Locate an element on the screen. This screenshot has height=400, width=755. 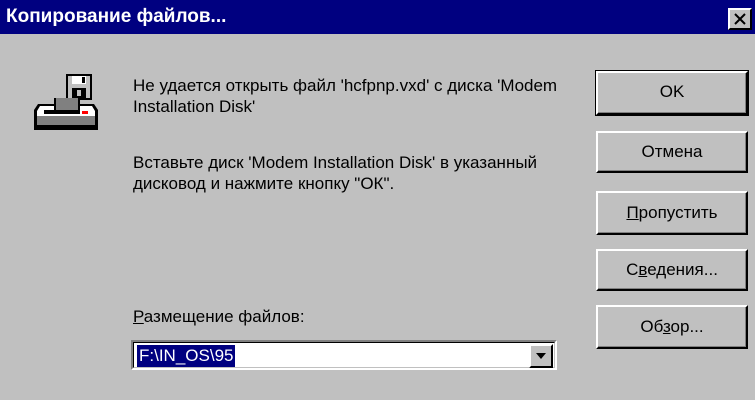
skip-label: ропустить is located at coordinates (678, 212).